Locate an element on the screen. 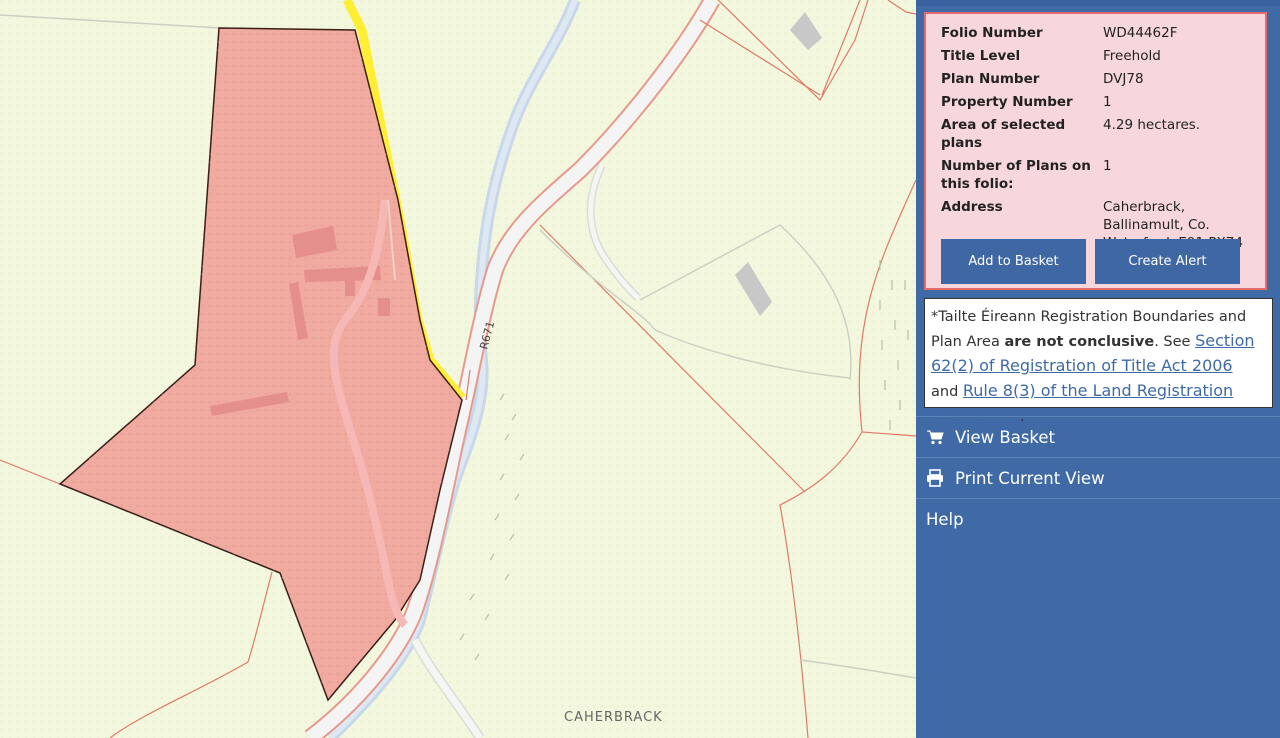 The width and height of the screenshot is (1280, 738). folio-row: Title Level Freehold is located at coordinates (1101, 58).